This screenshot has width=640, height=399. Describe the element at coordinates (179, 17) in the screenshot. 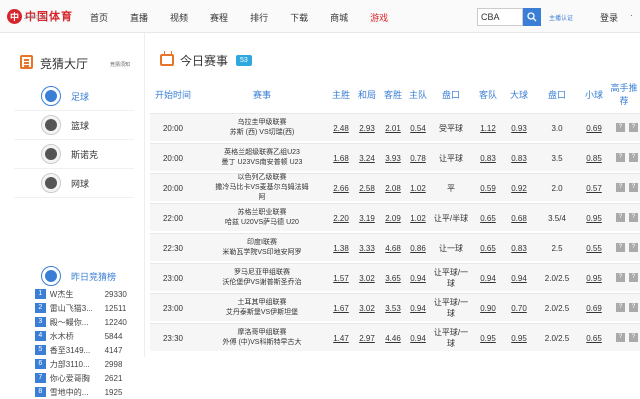

I see `nav-video: 视频` at that location.